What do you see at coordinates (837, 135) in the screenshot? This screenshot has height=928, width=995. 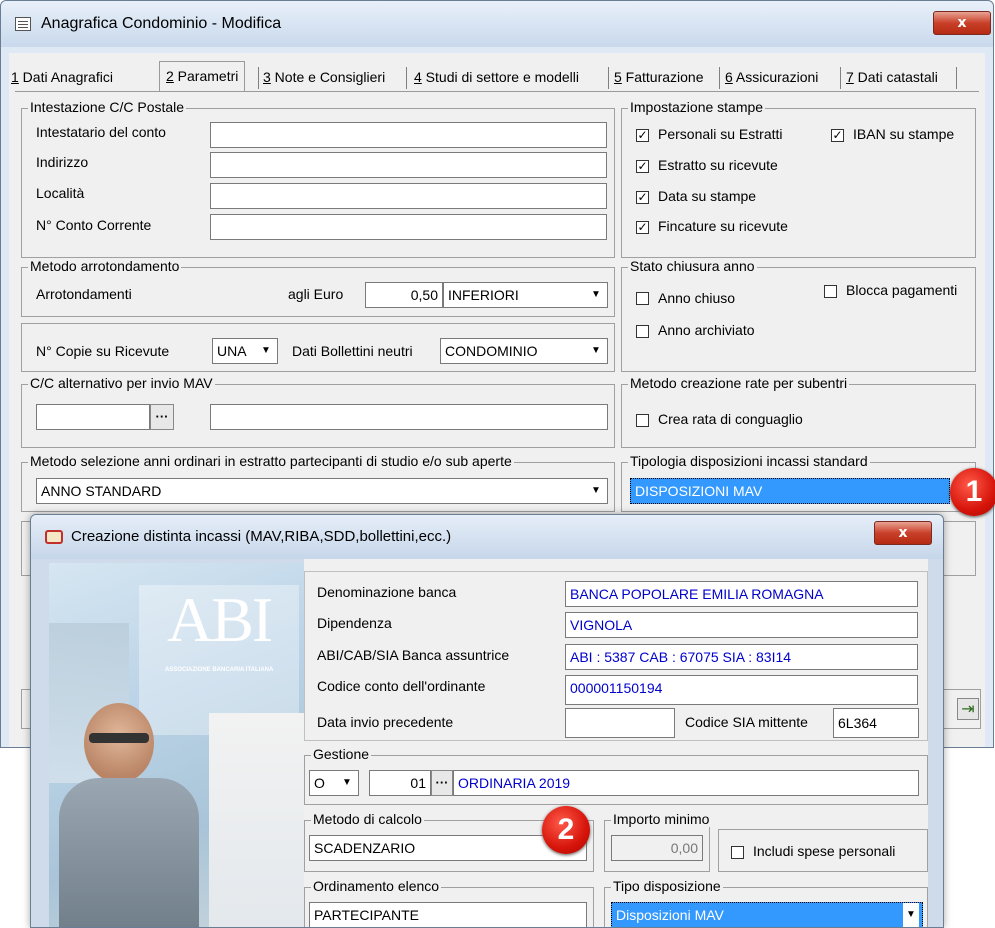 I see `checkbox-iban: ✓` at bounding box center [837, 135].